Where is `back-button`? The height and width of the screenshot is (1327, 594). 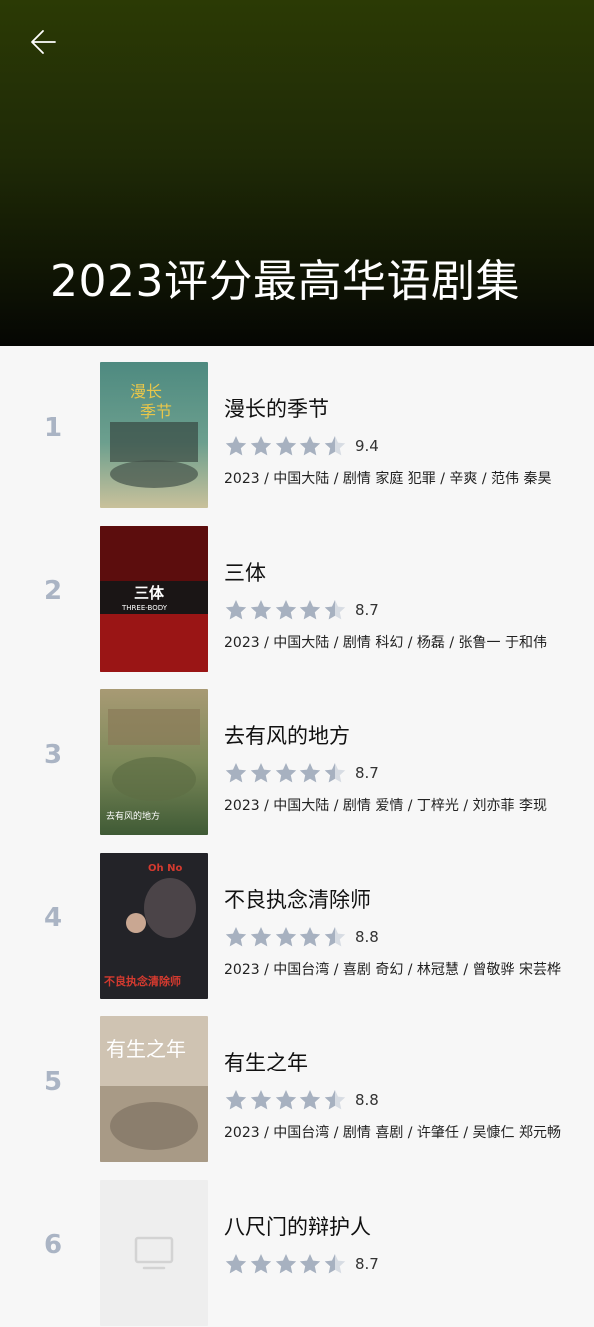 back-button is located at coordinates (44, 42).